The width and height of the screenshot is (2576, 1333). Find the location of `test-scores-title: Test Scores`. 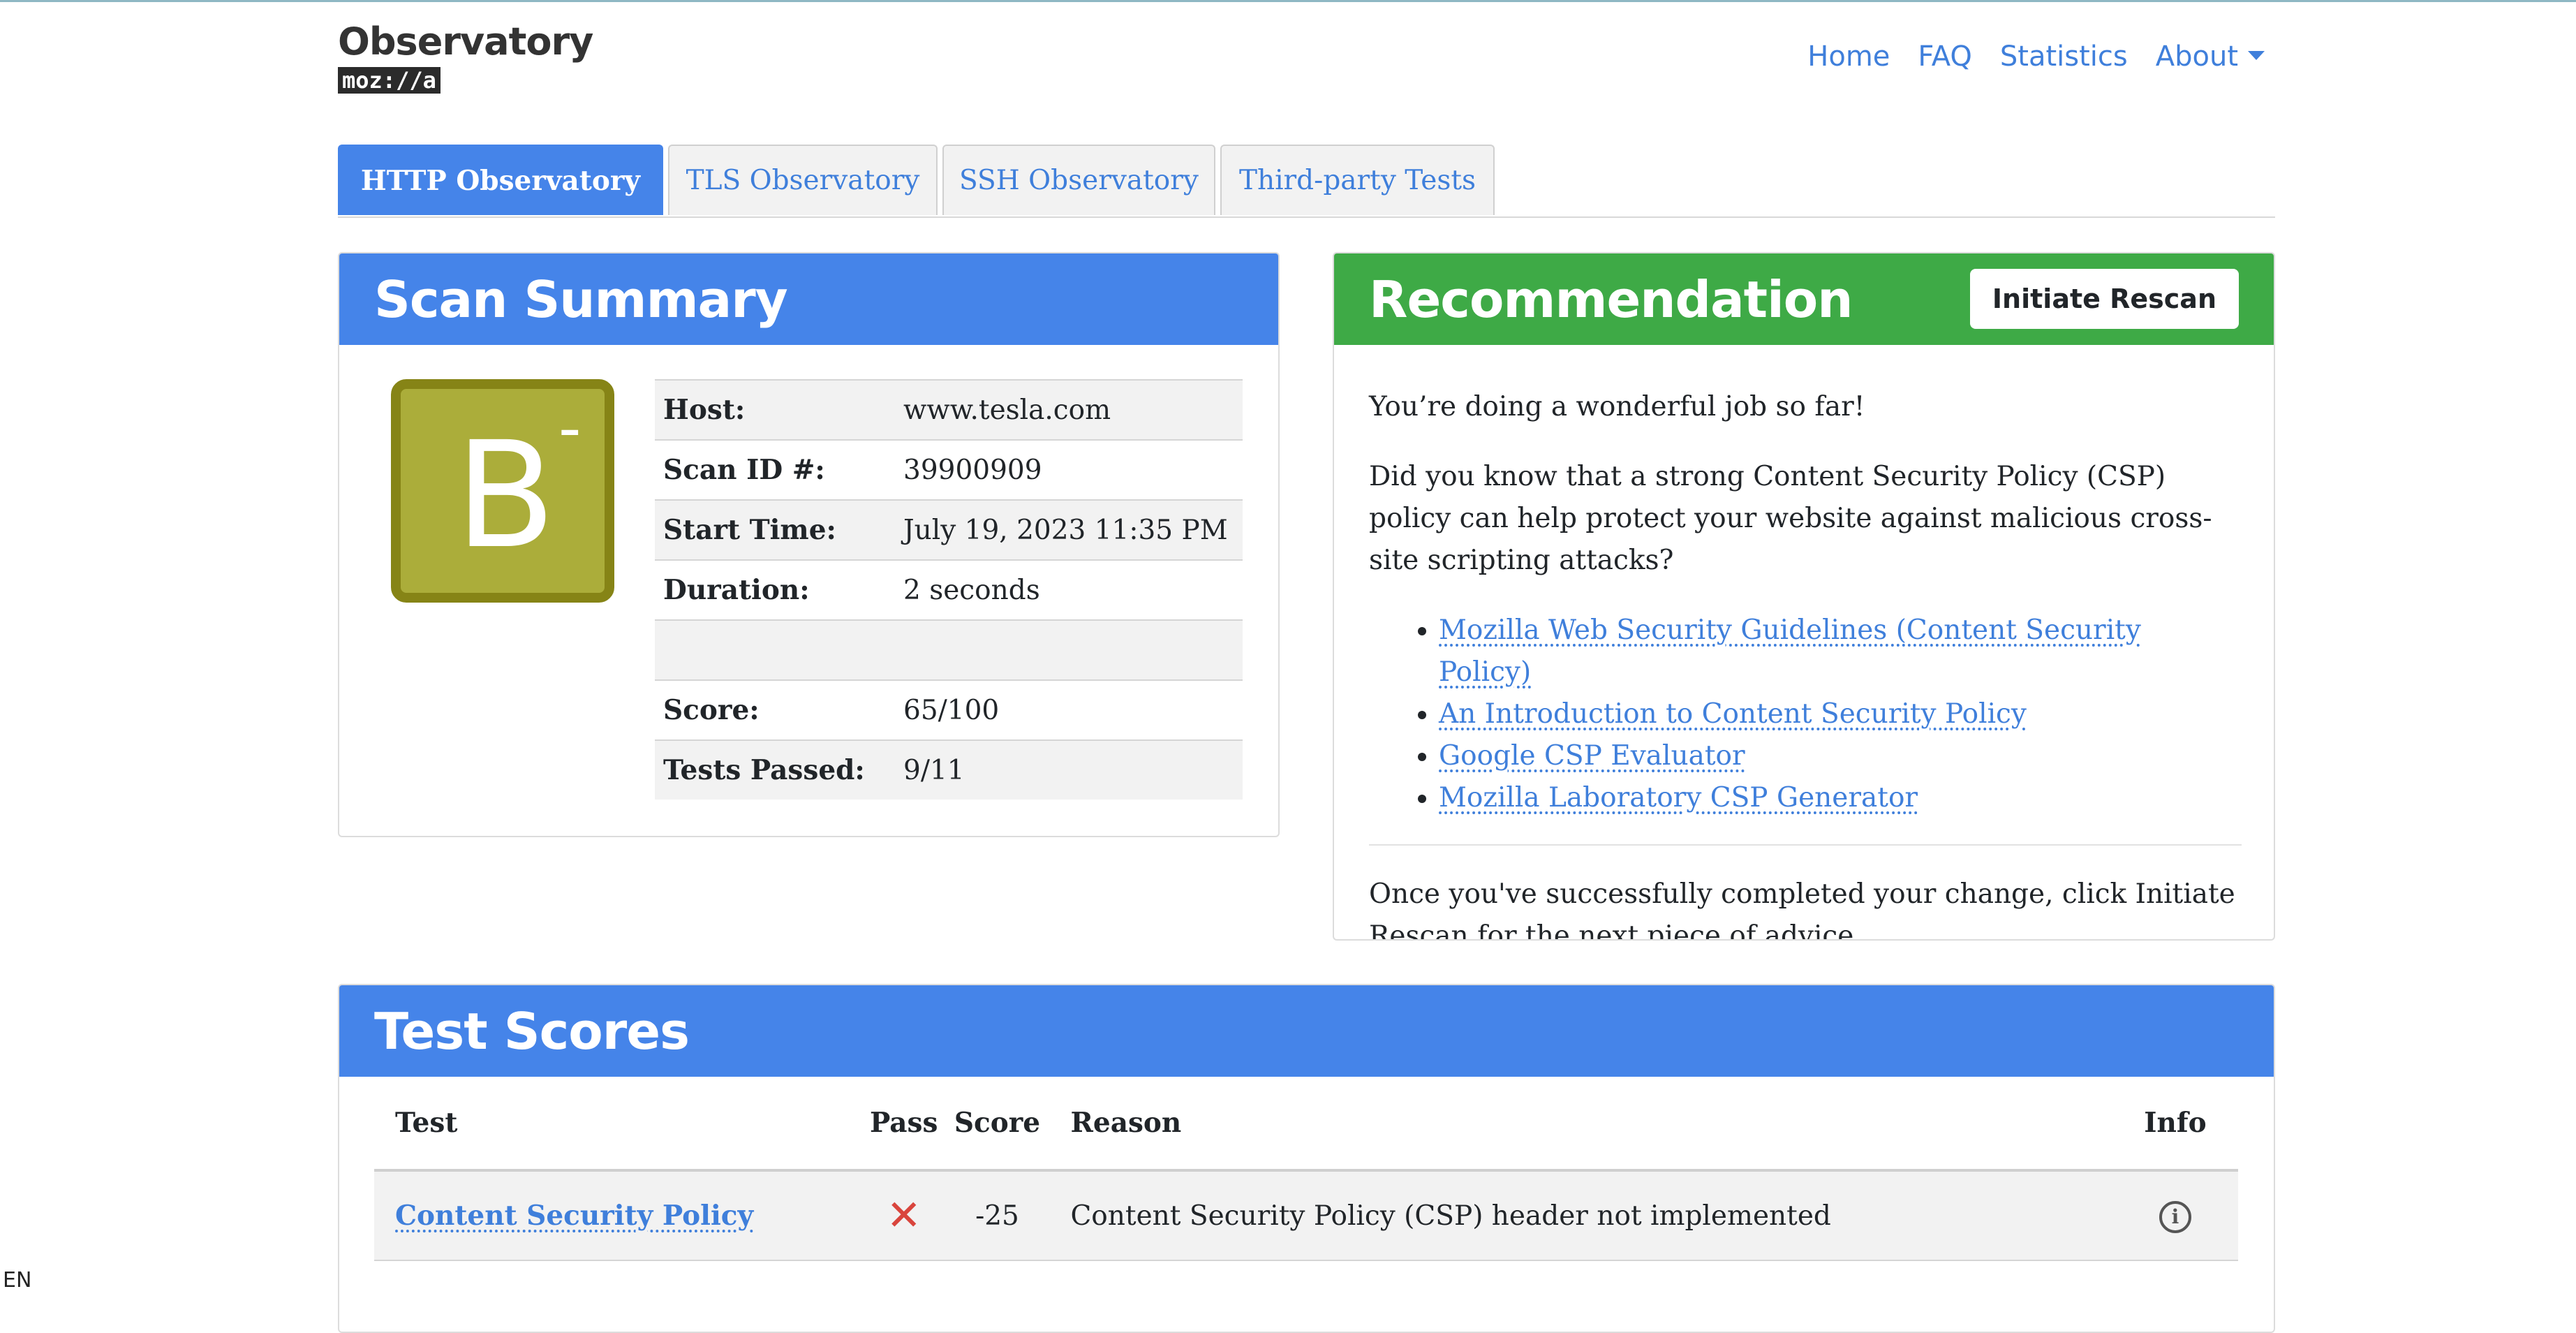

test-scores-title: Test Scores is located at coordinates (1306, 1031).